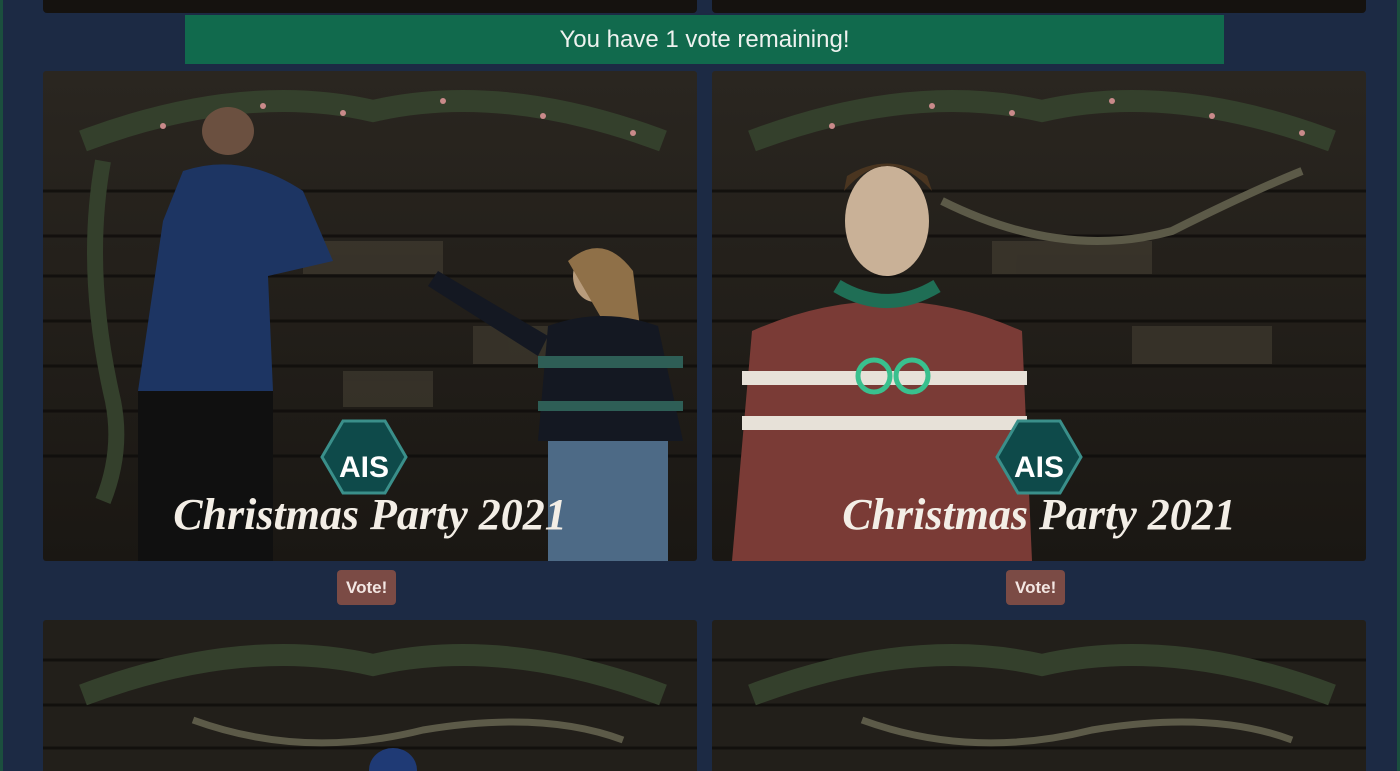 This screenshot has width=1400, height=771. Describe the element at coordinates (370, 6) in the screenshot. I see `photo-card-above-left` at that location.